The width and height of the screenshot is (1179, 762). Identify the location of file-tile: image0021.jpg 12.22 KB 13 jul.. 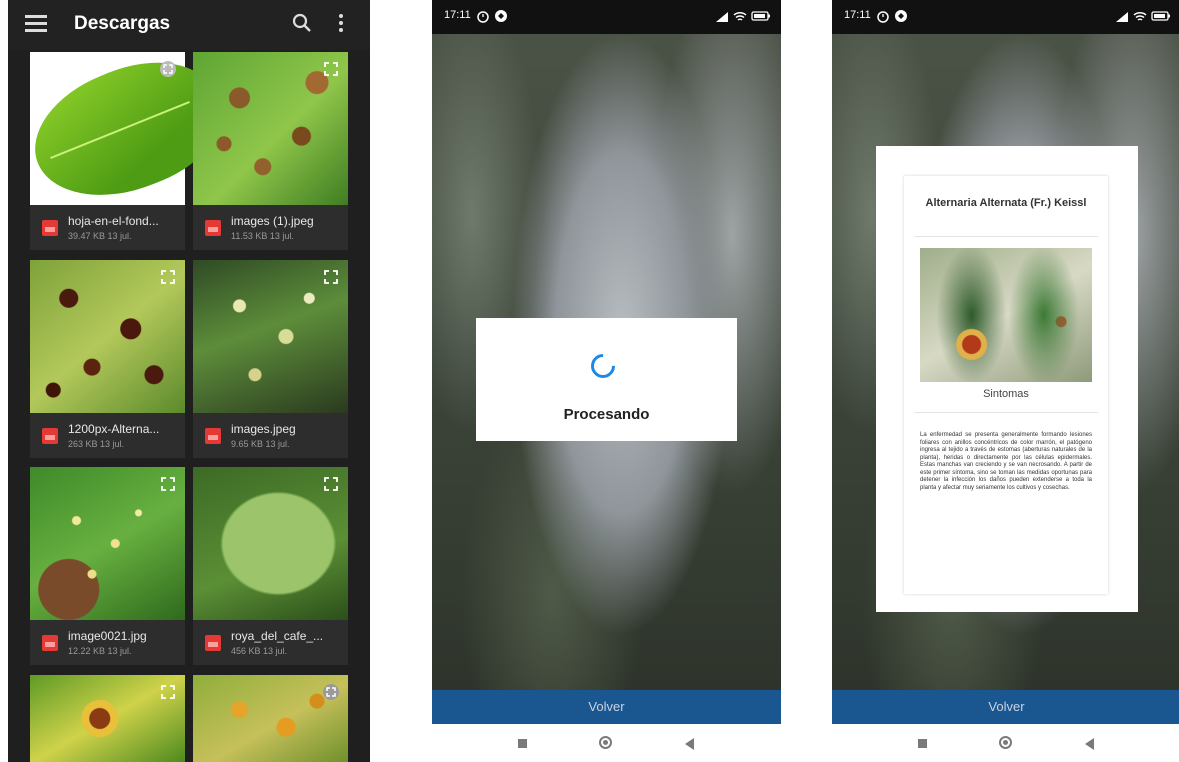
(107, 566).